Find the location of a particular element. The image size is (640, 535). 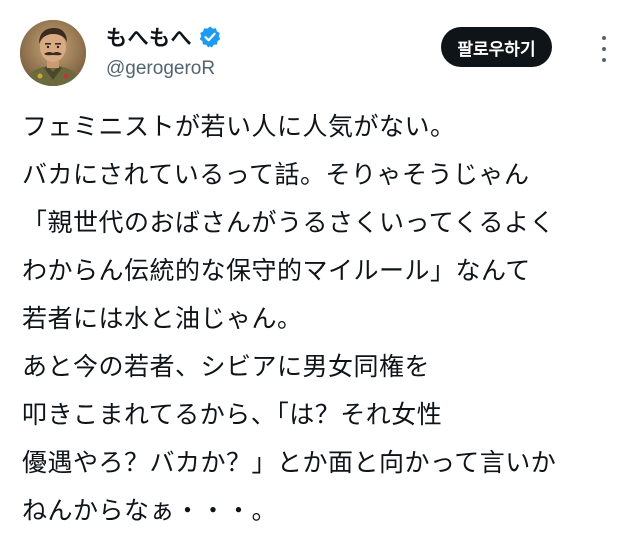

avatar-portrait-icon is located at coordinates (53, 53).